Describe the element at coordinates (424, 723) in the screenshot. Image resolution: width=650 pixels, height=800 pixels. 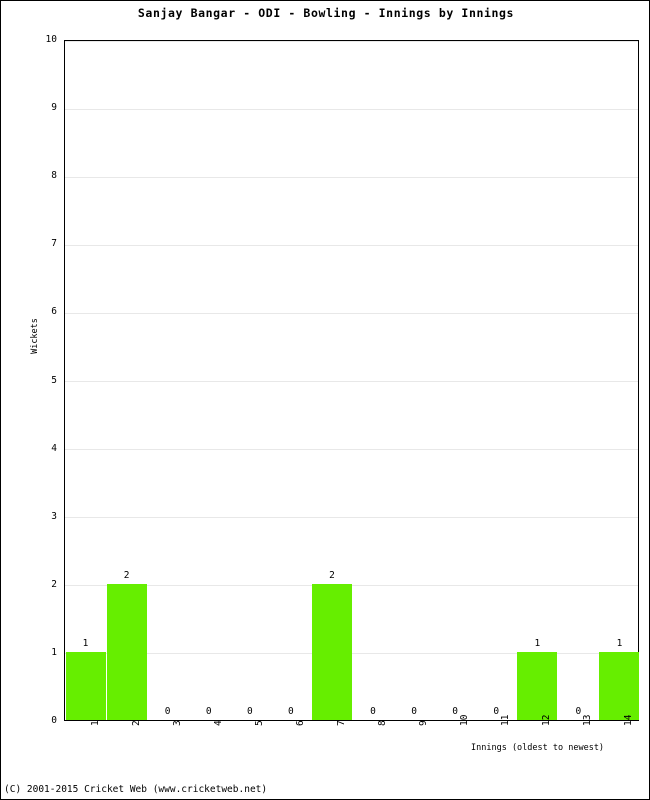
I see `x-tick-label: 9` at that location.